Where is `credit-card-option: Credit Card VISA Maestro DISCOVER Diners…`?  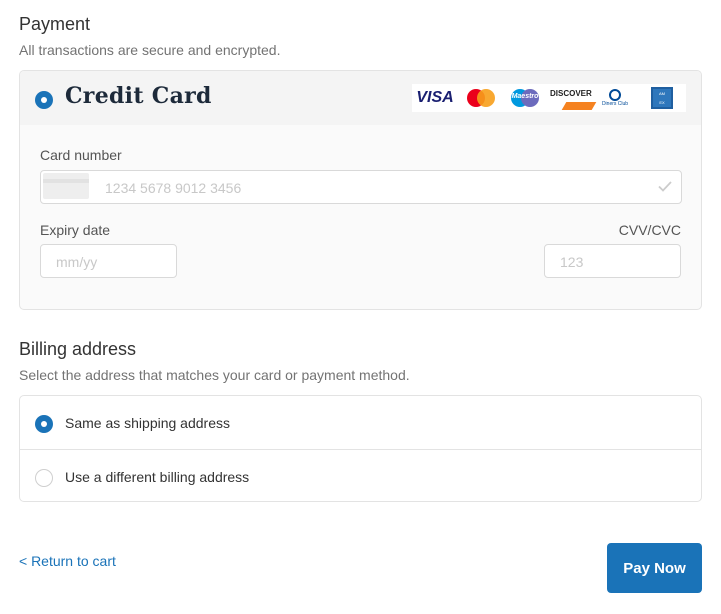 credit-card-option: Credit Card VISA Maestro DISCOVER Diners… is located at coordinates (360, 98).